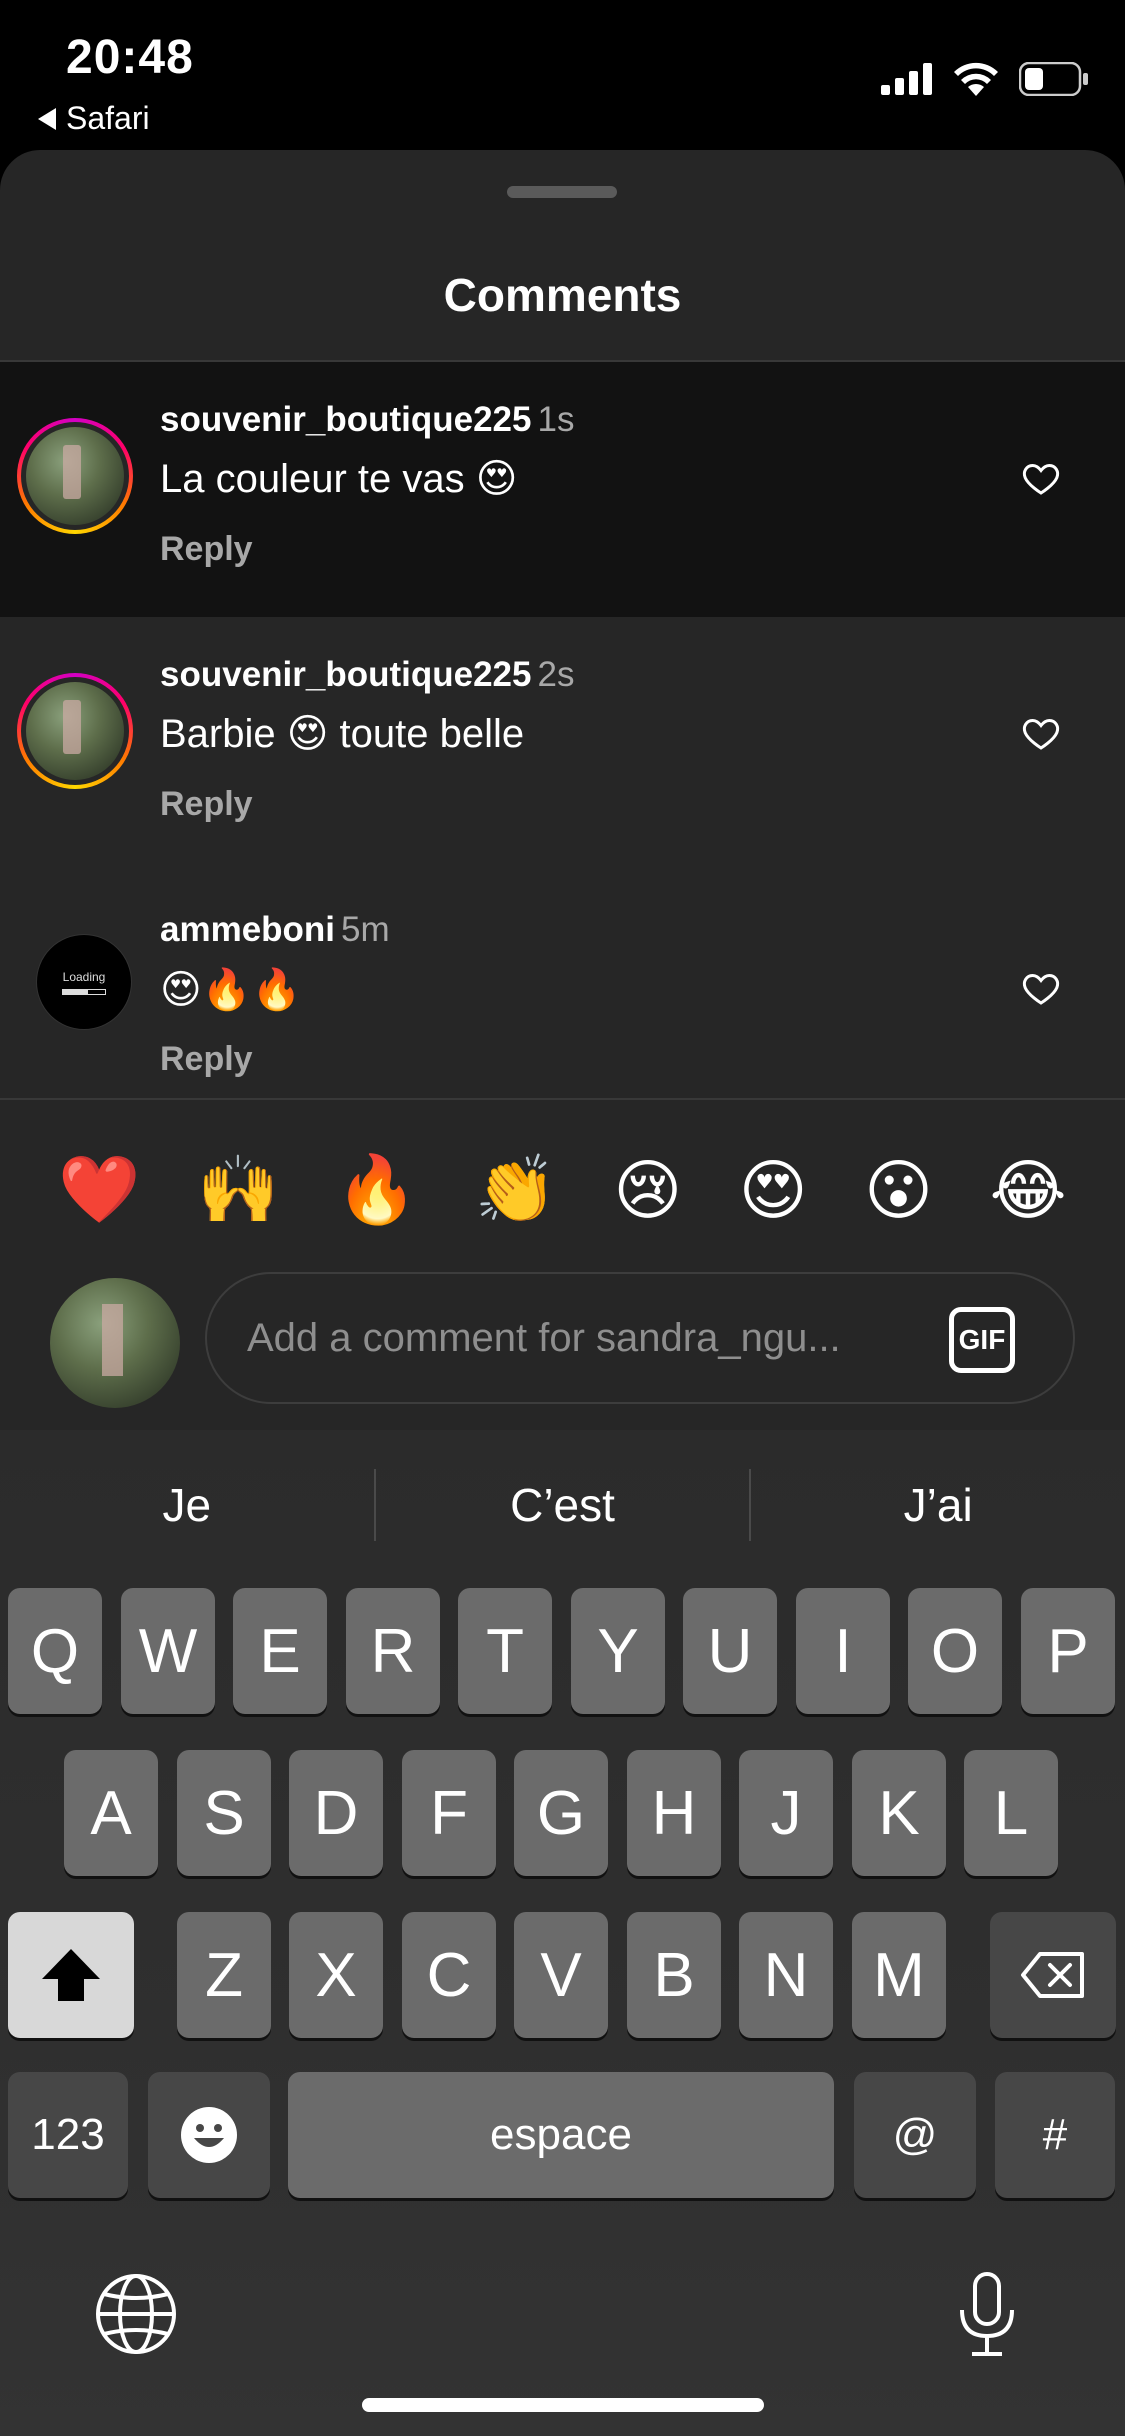 The image size is (1125, 2436). I want to click on key-b: B, so click(674, 1975).